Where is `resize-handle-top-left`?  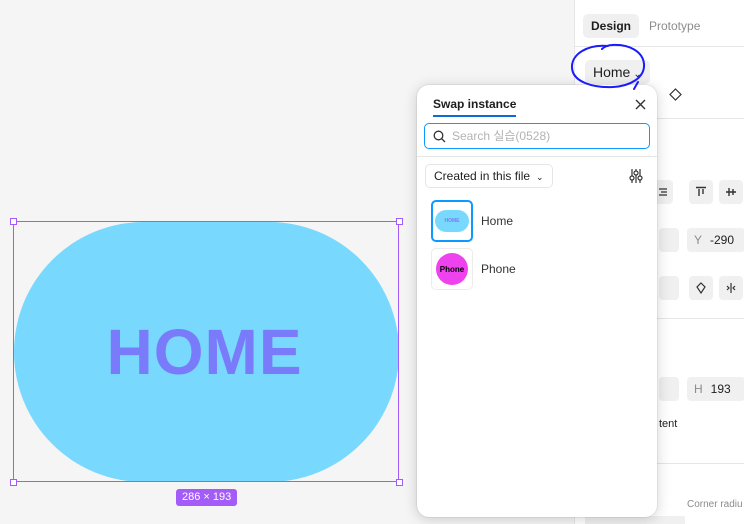
resize-handle-top-left is located at coordinates (13, 221).